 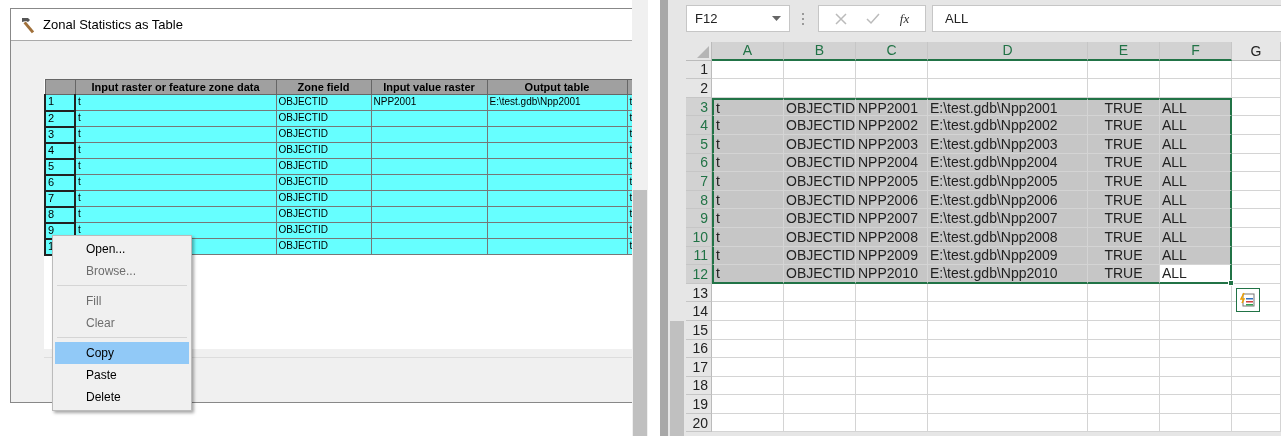 What do you see at coordinates (738, 18) in the screenshot?
I see `name-box: F12` at bounding box center [738, 18].